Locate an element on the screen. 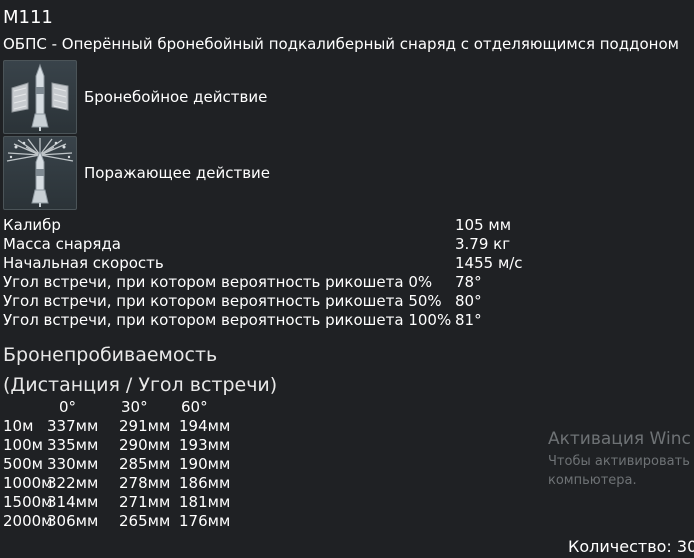 The height and width of the screenshot is (558, 694). penetration-value: 190мм is located at coordinates (205, 464).